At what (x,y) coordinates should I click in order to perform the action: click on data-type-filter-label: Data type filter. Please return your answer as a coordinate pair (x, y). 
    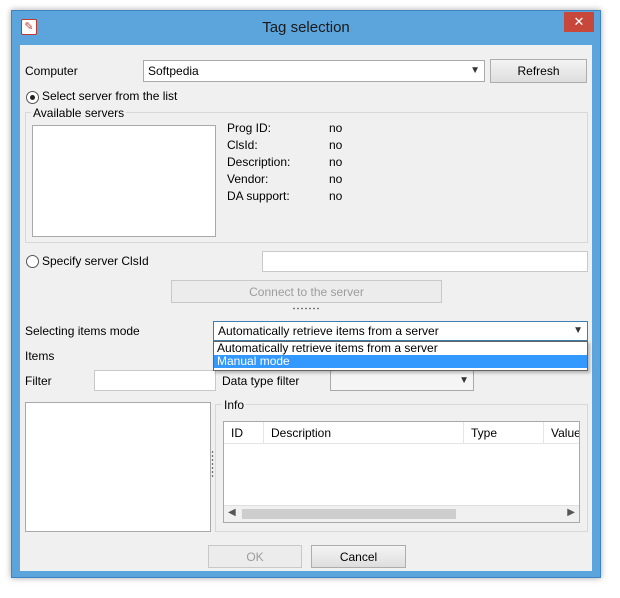
    Looking at the image, I should click on (261, 381).